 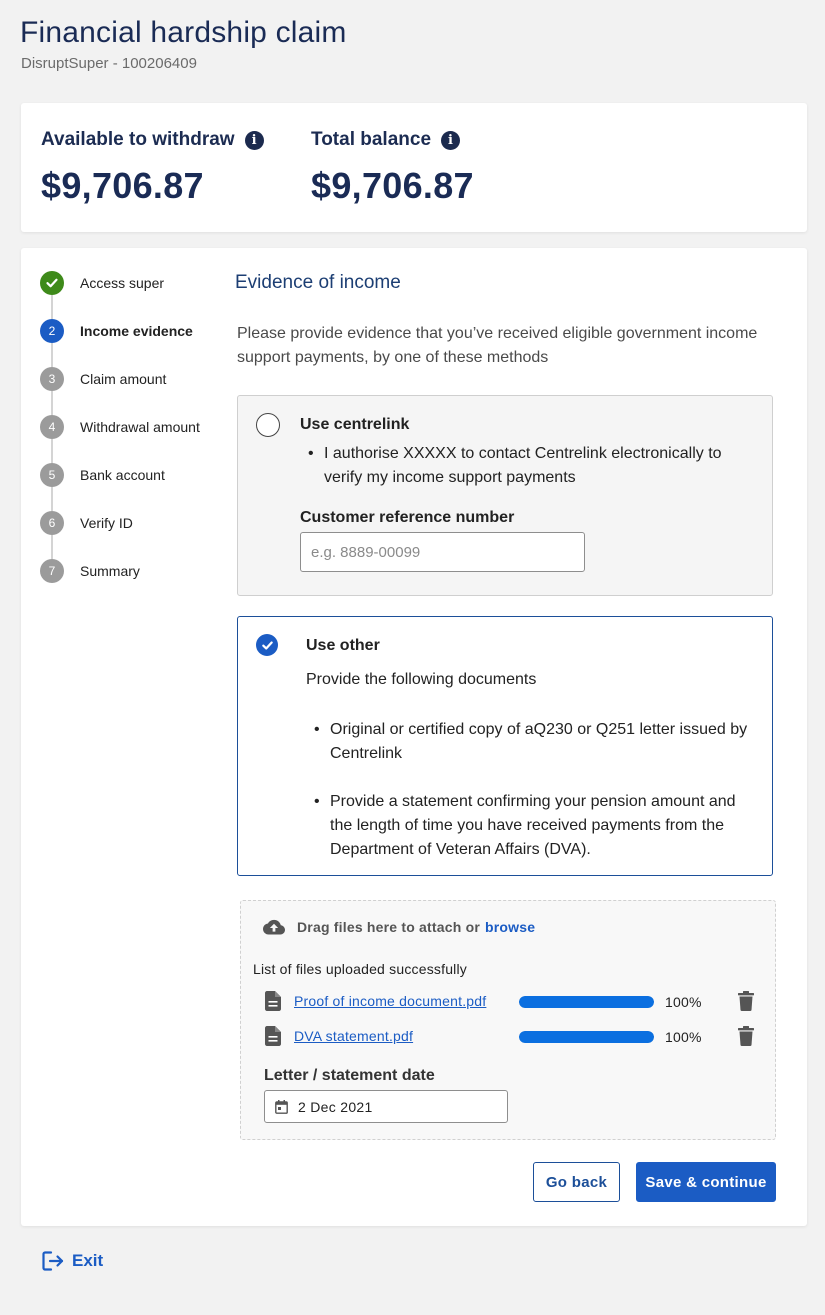 What do you see at coordinates (576, 1182) in the screenshot?
I see `go-back-button: Go back` at bounding box center [576, 1182].